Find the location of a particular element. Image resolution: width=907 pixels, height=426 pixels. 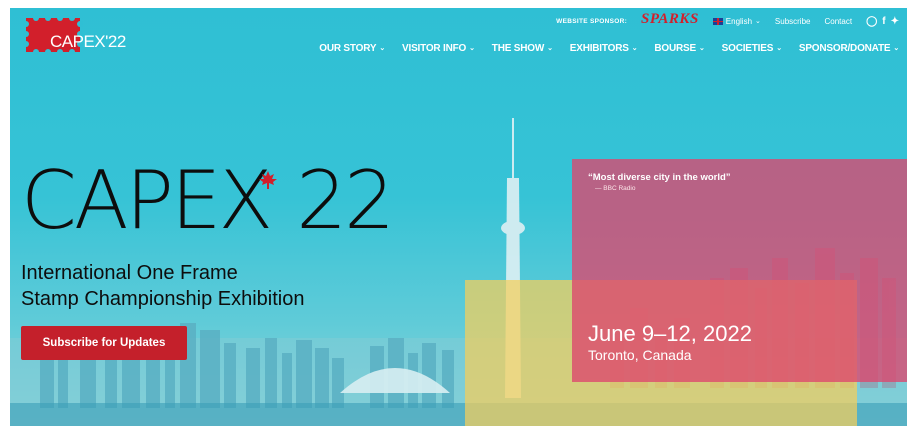

brand-left: CAPEX is located at coordinates (147, 200).